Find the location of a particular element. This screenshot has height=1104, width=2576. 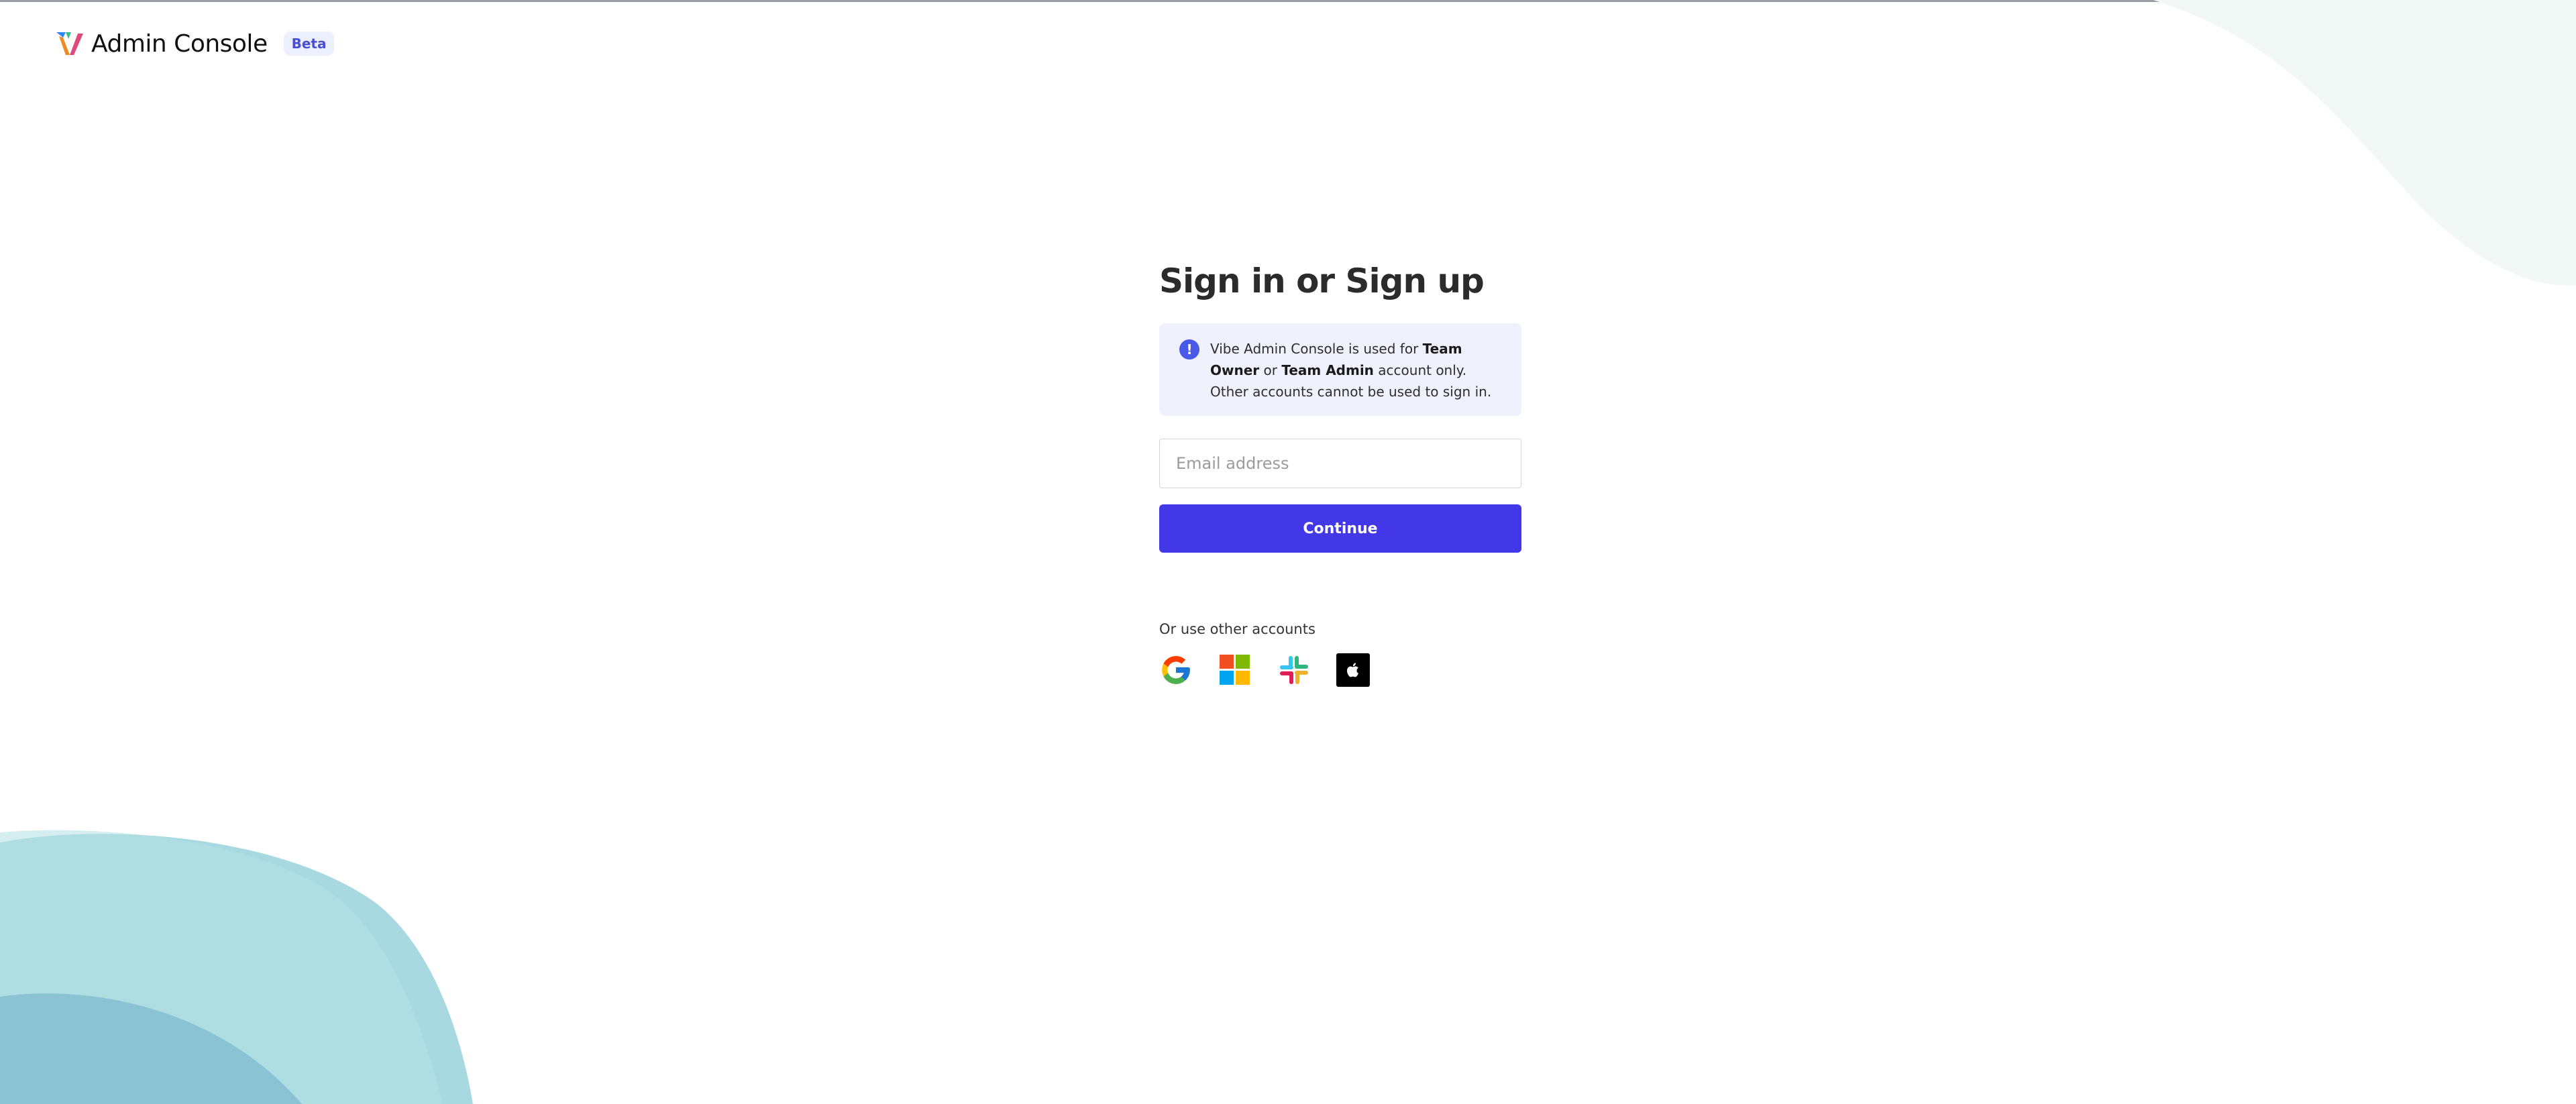

apple-icon is located at coordinates (1352, 670).